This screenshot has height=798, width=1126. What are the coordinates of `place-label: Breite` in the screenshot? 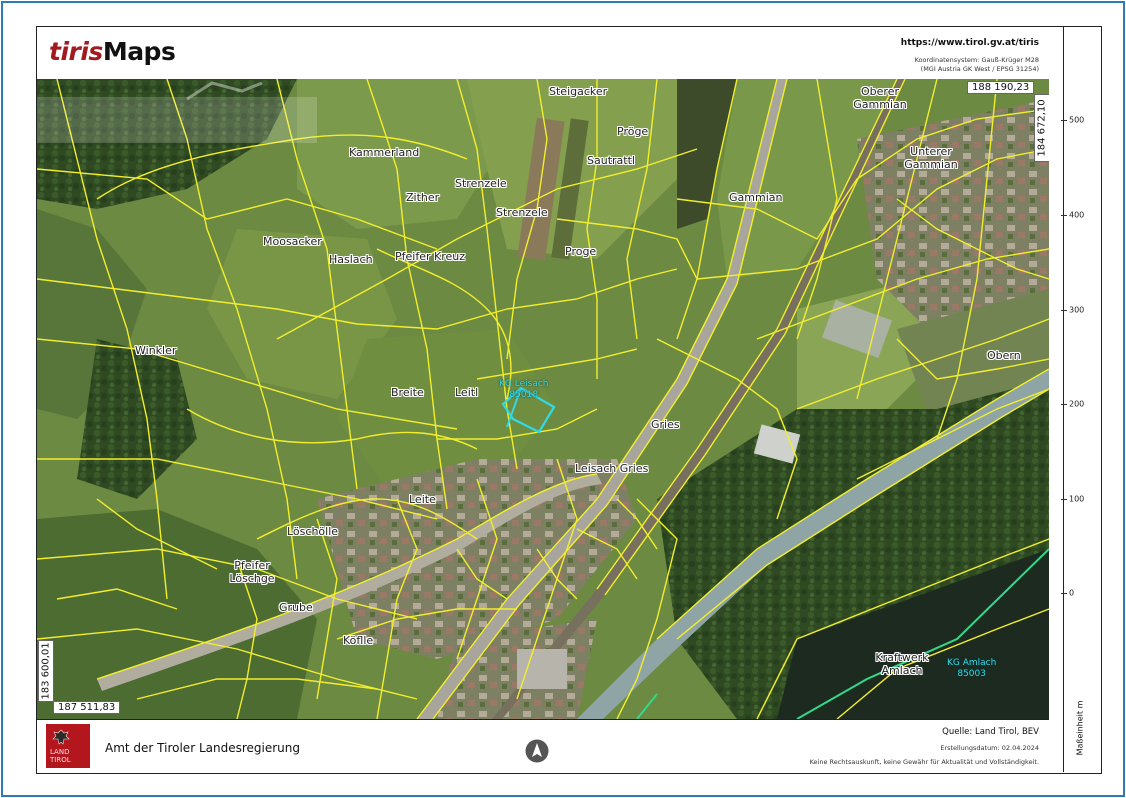 It's located at (407, 392).